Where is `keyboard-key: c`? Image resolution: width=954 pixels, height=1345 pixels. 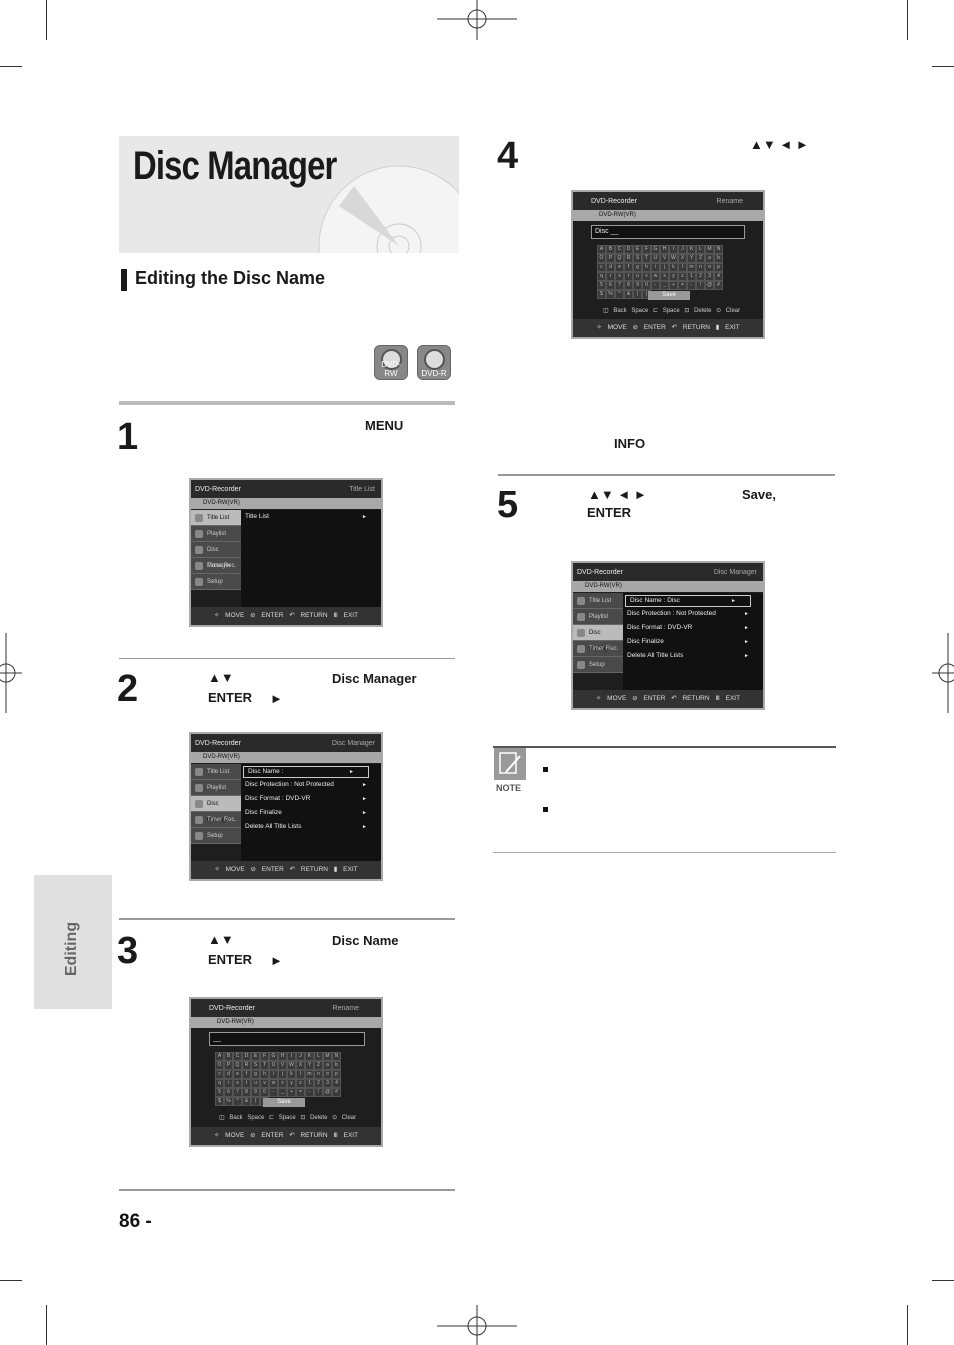
keyboard-key: c is located at coordinates (601, 267).